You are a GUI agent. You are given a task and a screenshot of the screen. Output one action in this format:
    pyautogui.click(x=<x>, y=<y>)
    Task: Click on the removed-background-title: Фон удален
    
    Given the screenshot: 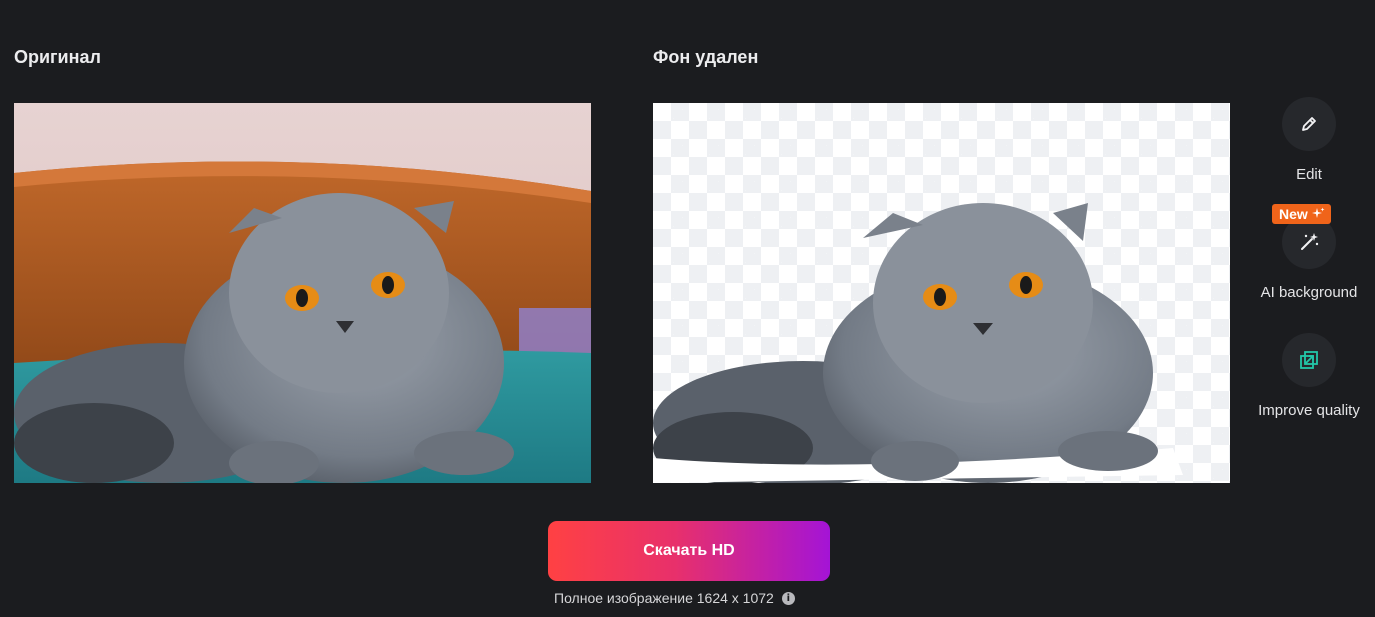 What is the action you would take?
    pyautogui.click(x=706, y=57)
    